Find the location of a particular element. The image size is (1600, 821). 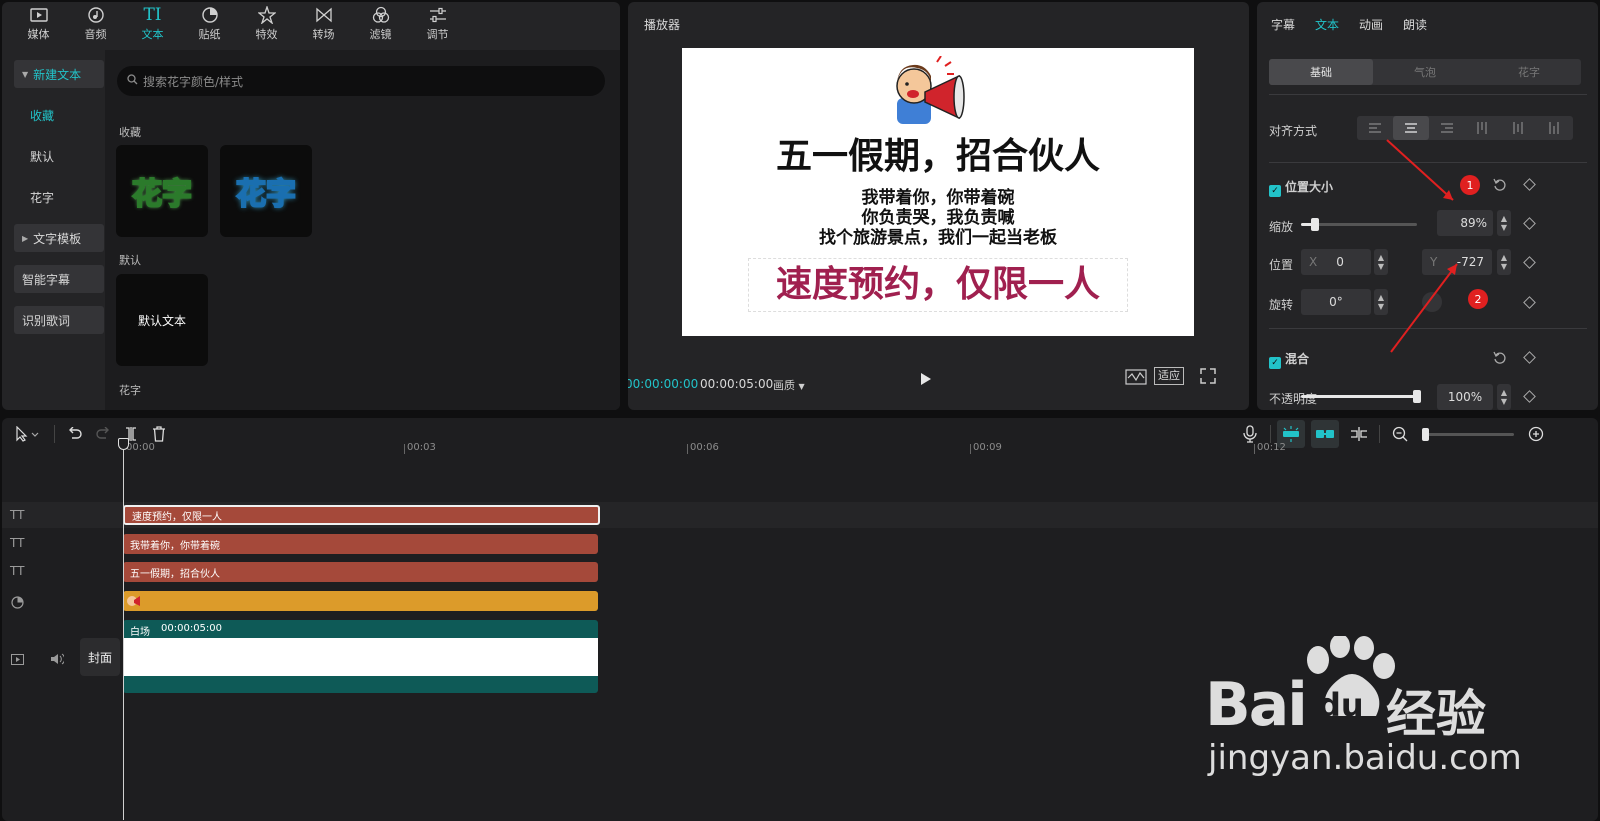

play-icon is located at coordinates (926, 379).